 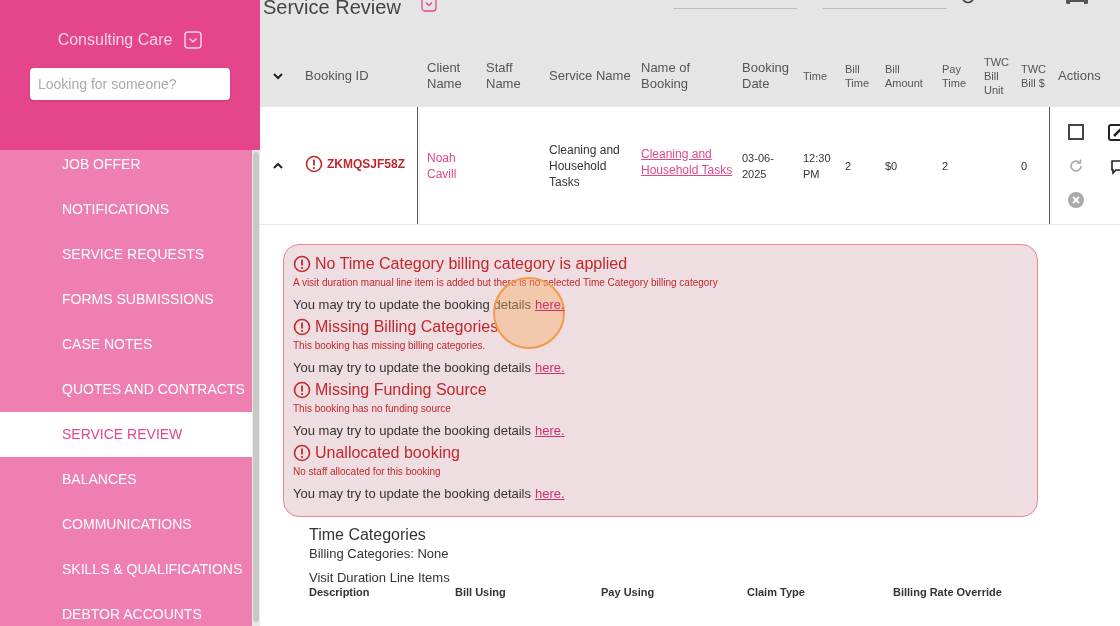 I want to click on sidebar-item: SERVICE REQUESTS, so click(x=126, y=254).